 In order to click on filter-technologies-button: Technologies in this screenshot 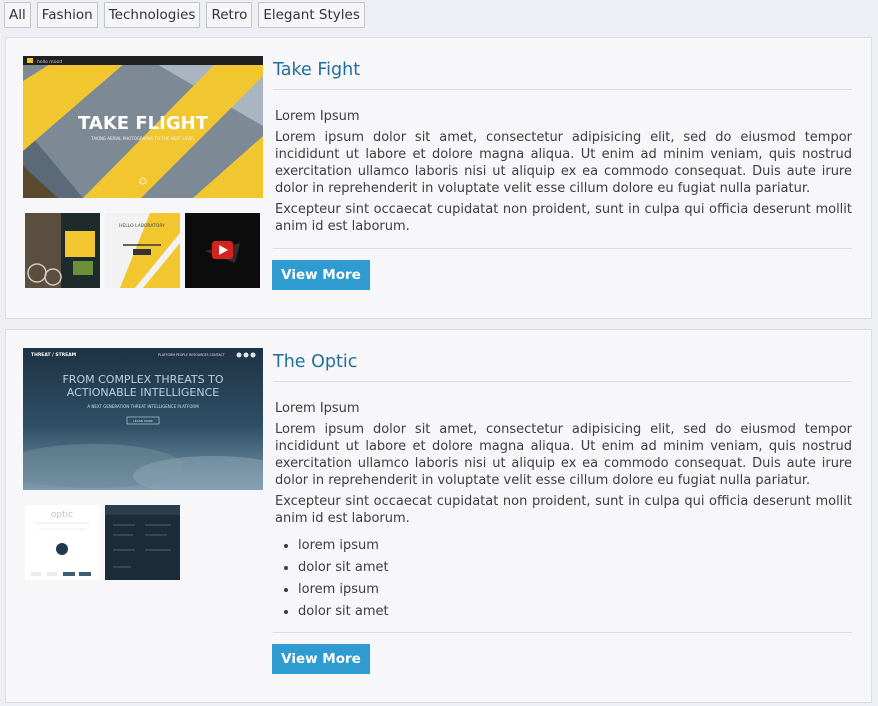, I will do `click(152, 15)`.